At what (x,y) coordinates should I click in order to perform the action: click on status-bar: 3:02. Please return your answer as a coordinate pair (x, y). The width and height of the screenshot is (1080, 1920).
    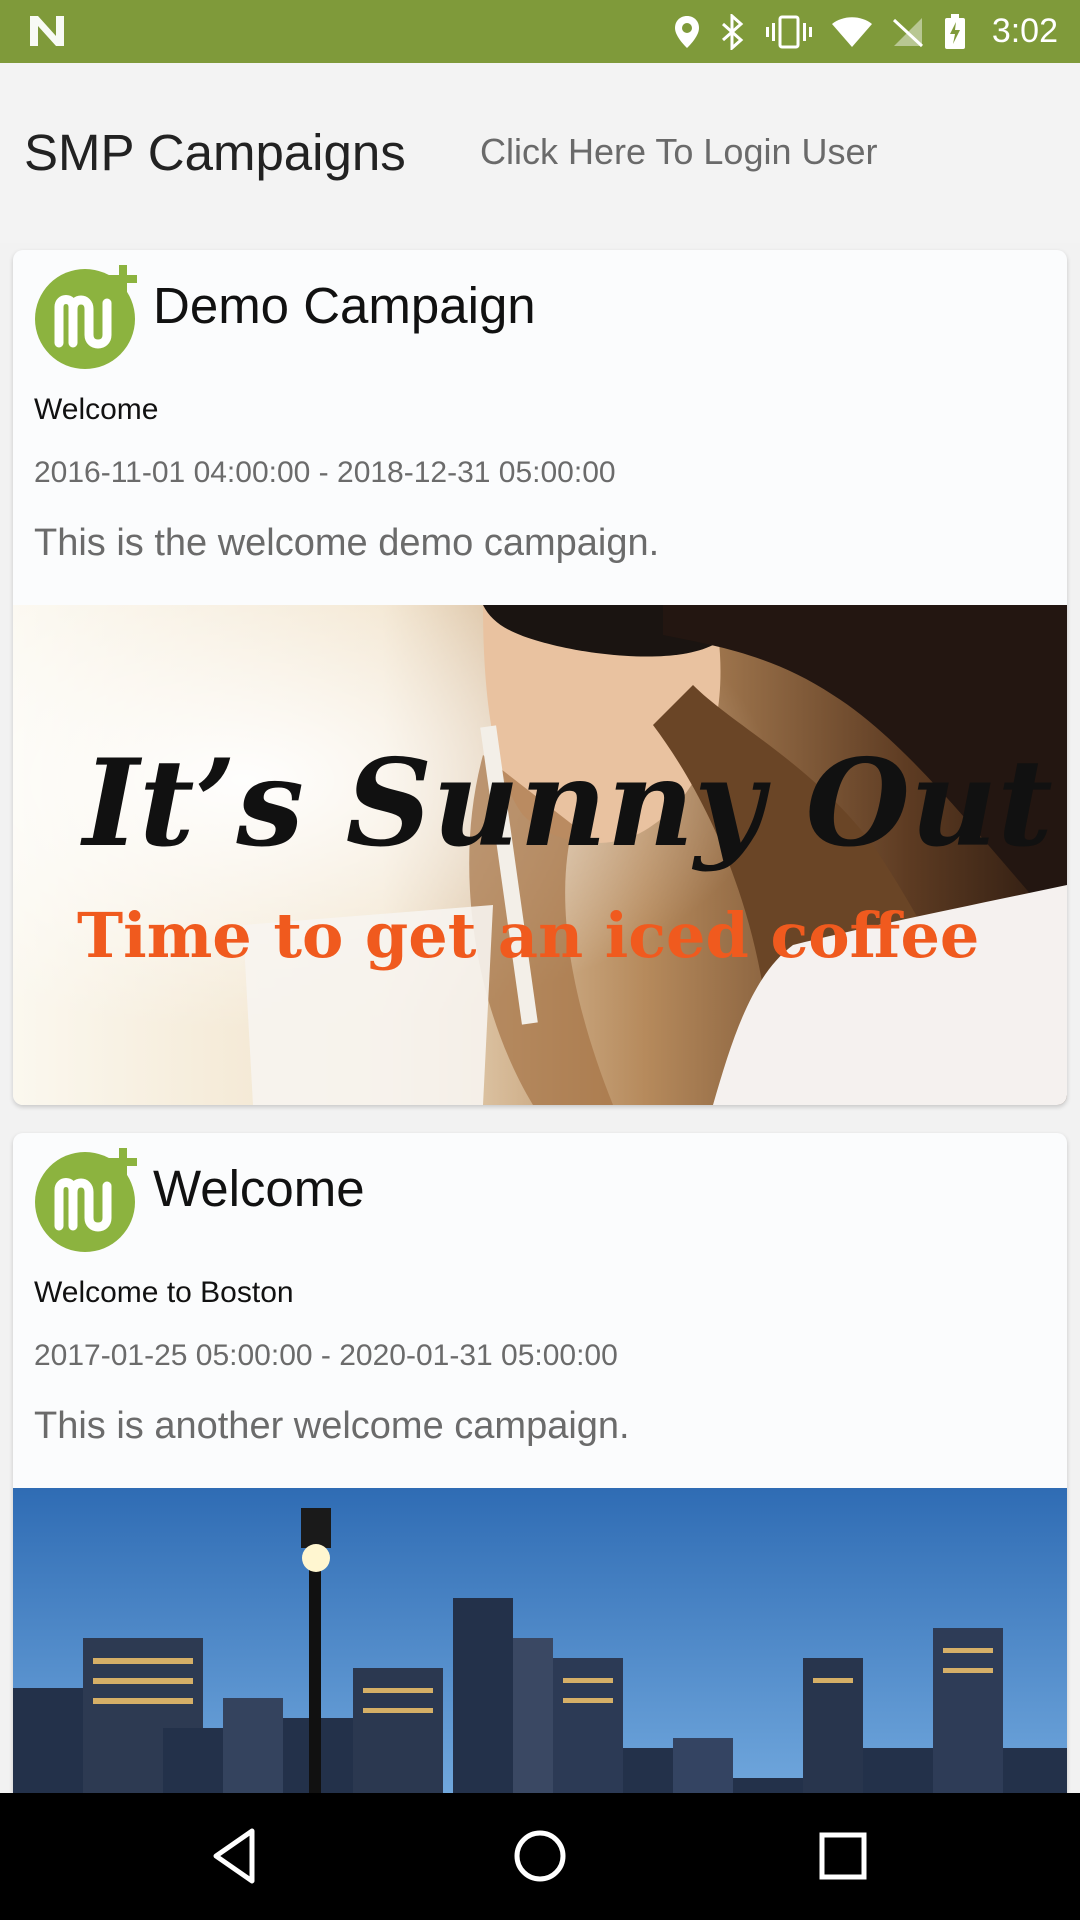
    Looking at the image, I should click on (540, 31).